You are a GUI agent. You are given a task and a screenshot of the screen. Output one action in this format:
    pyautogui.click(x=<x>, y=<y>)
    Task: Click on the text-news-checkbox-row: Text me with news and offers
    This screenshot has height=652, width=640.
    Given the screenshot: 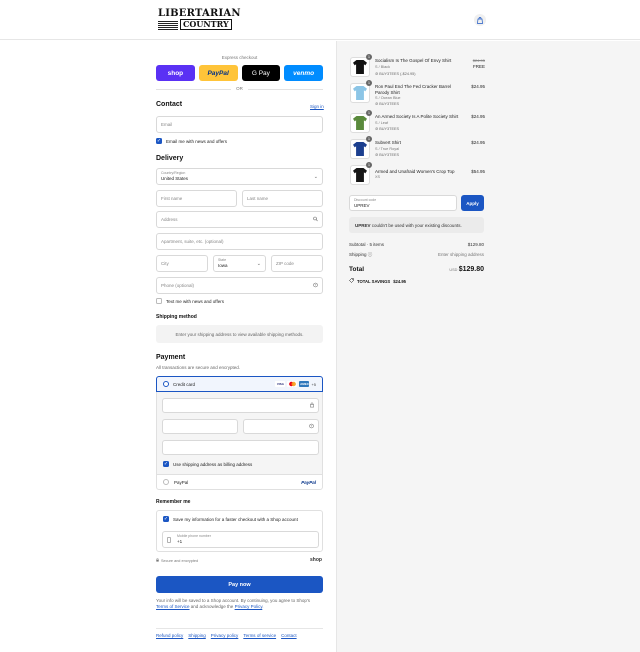 What is the action you would take?
    pyautogui.click(x=190, y=301)
    